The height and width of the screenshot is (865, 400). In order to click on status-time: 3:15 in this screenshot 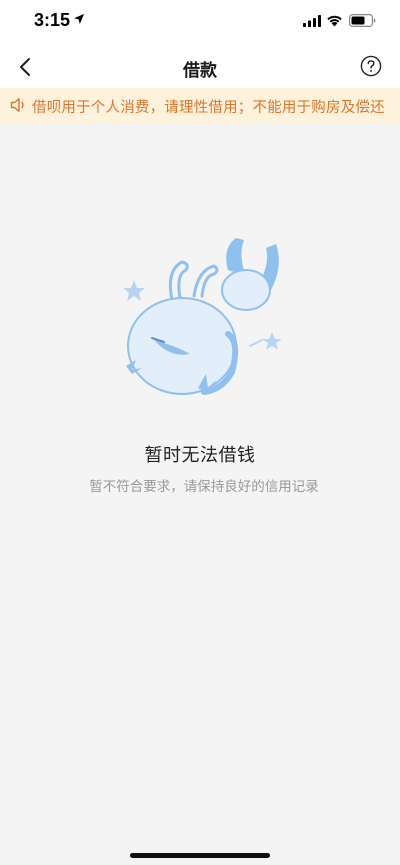, I will do `click(52, 20)`.